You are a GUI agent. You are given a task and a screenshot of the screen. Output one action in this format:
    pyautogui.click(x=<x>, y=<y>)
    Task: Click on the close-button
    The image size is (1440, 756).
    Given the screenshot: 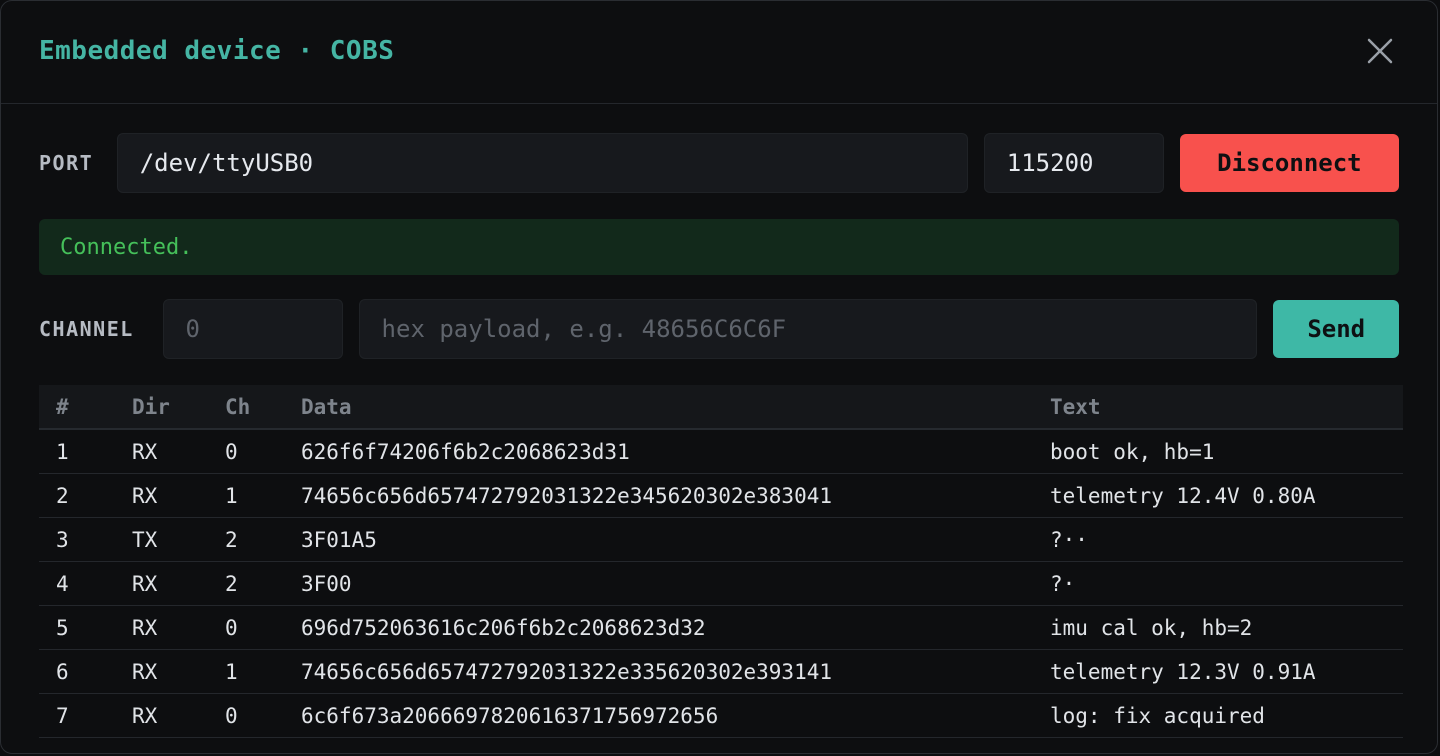 What is the action you would take?
    pyautogui.click(x=1380, y=51)
    